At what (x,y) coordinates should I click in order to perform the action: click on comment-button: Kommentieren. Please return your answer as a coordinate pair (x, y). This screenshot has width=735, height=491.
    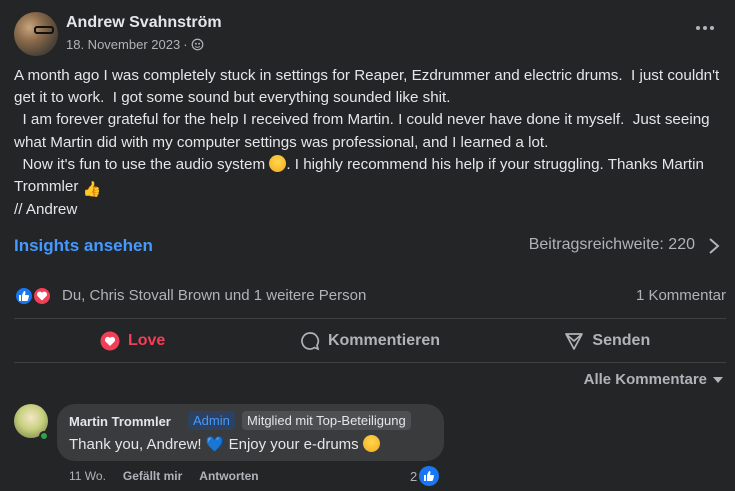
    Looking at the image, I should click on (369, 341).